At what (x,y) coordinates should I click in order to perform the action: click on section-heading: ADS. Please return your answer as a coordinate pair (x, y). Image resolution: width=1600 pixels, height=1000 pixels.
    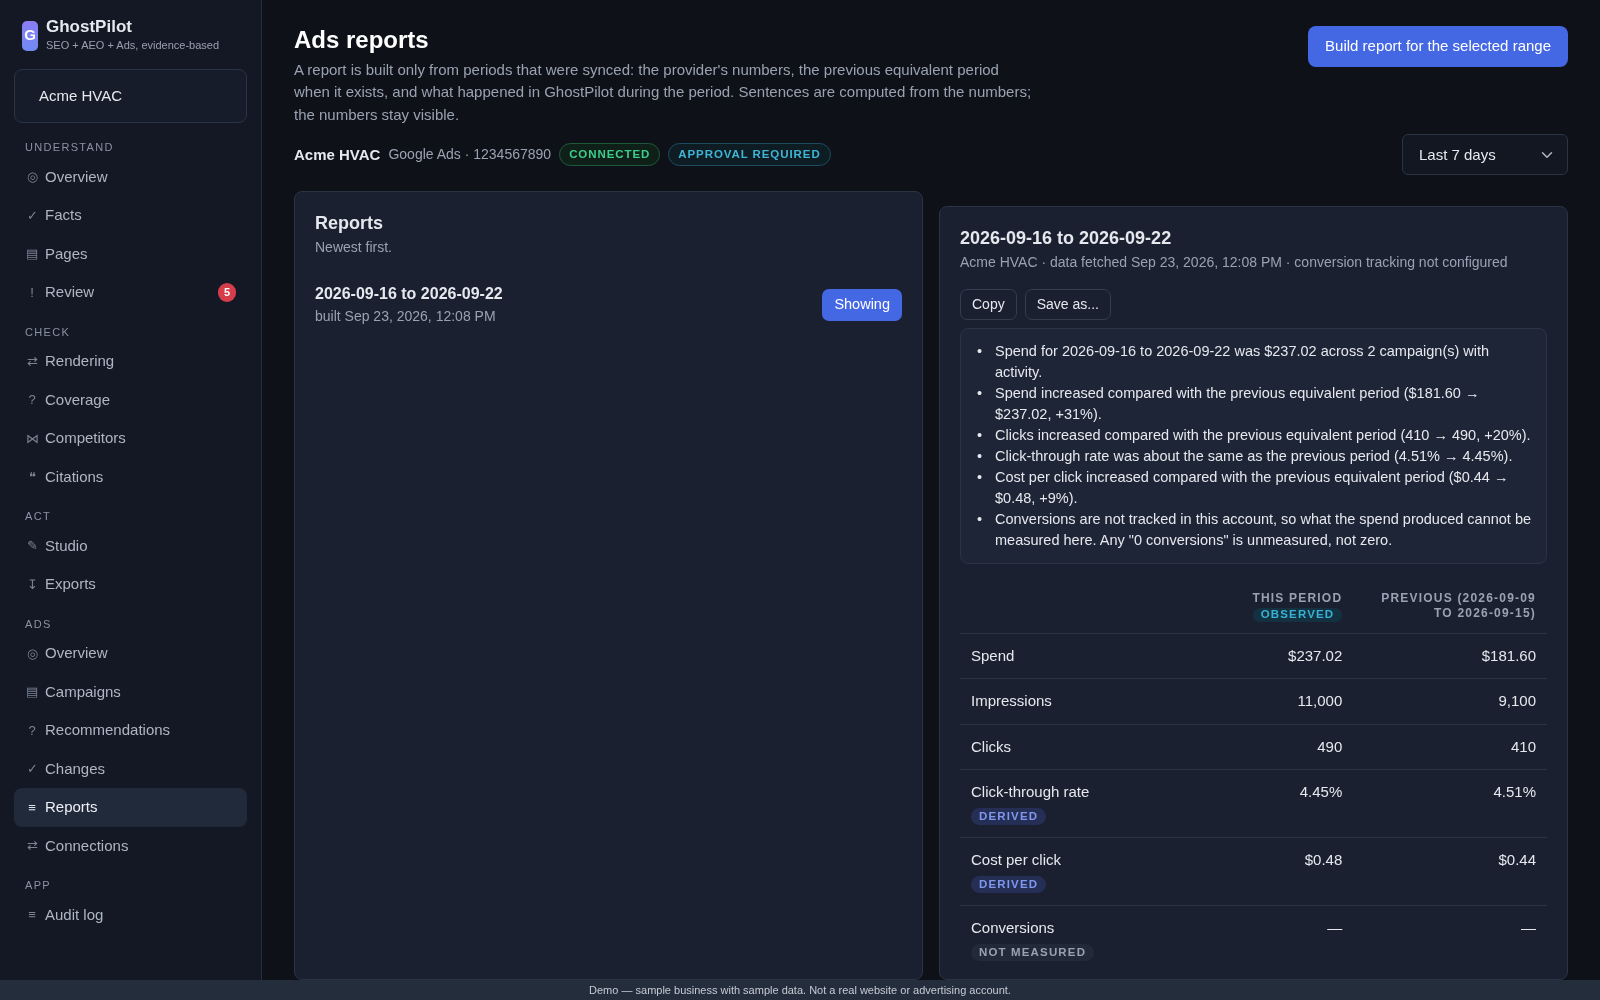
    Looking at the image, I should click on (38, 624).